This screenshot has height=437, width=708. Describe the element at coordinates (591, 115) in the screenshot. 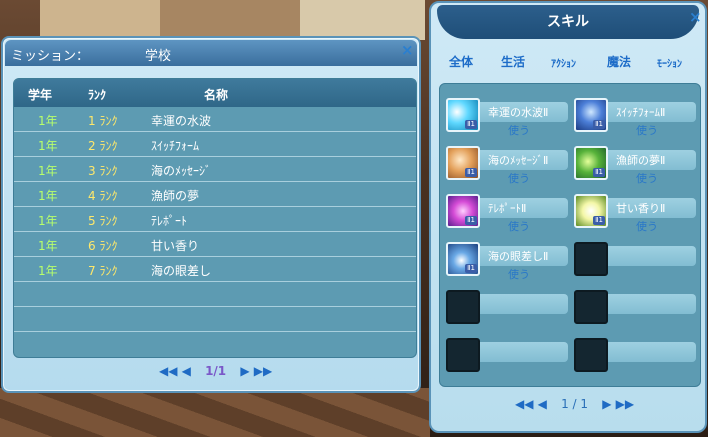

I see `switch-form-icon: Ⅱ1` at that location.